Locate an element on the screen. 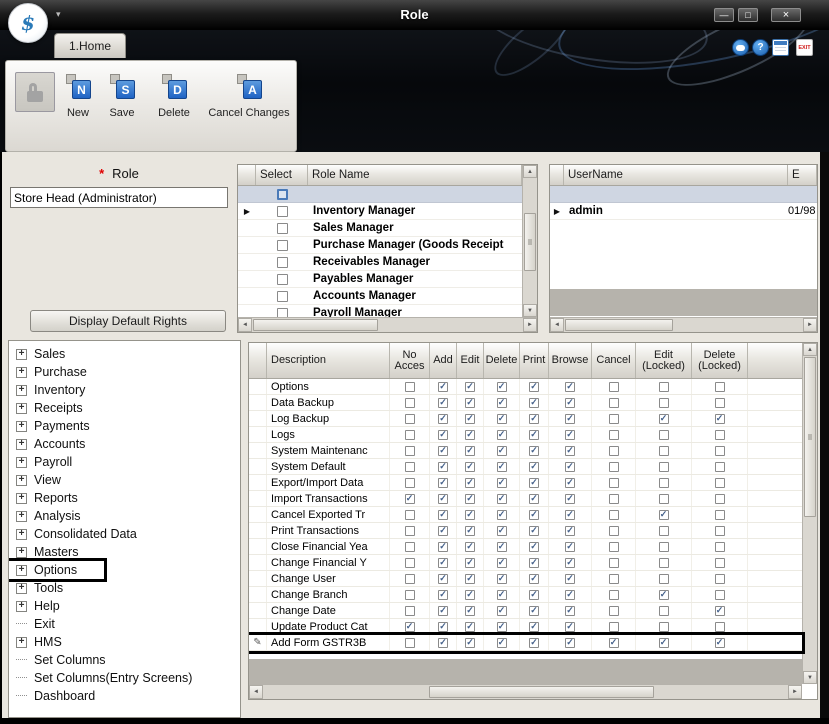 Image resolution: width=829 pixels, height=724 pixels. cancel-changes-button: A Cancel Changes is located at coordinates (249, 107).